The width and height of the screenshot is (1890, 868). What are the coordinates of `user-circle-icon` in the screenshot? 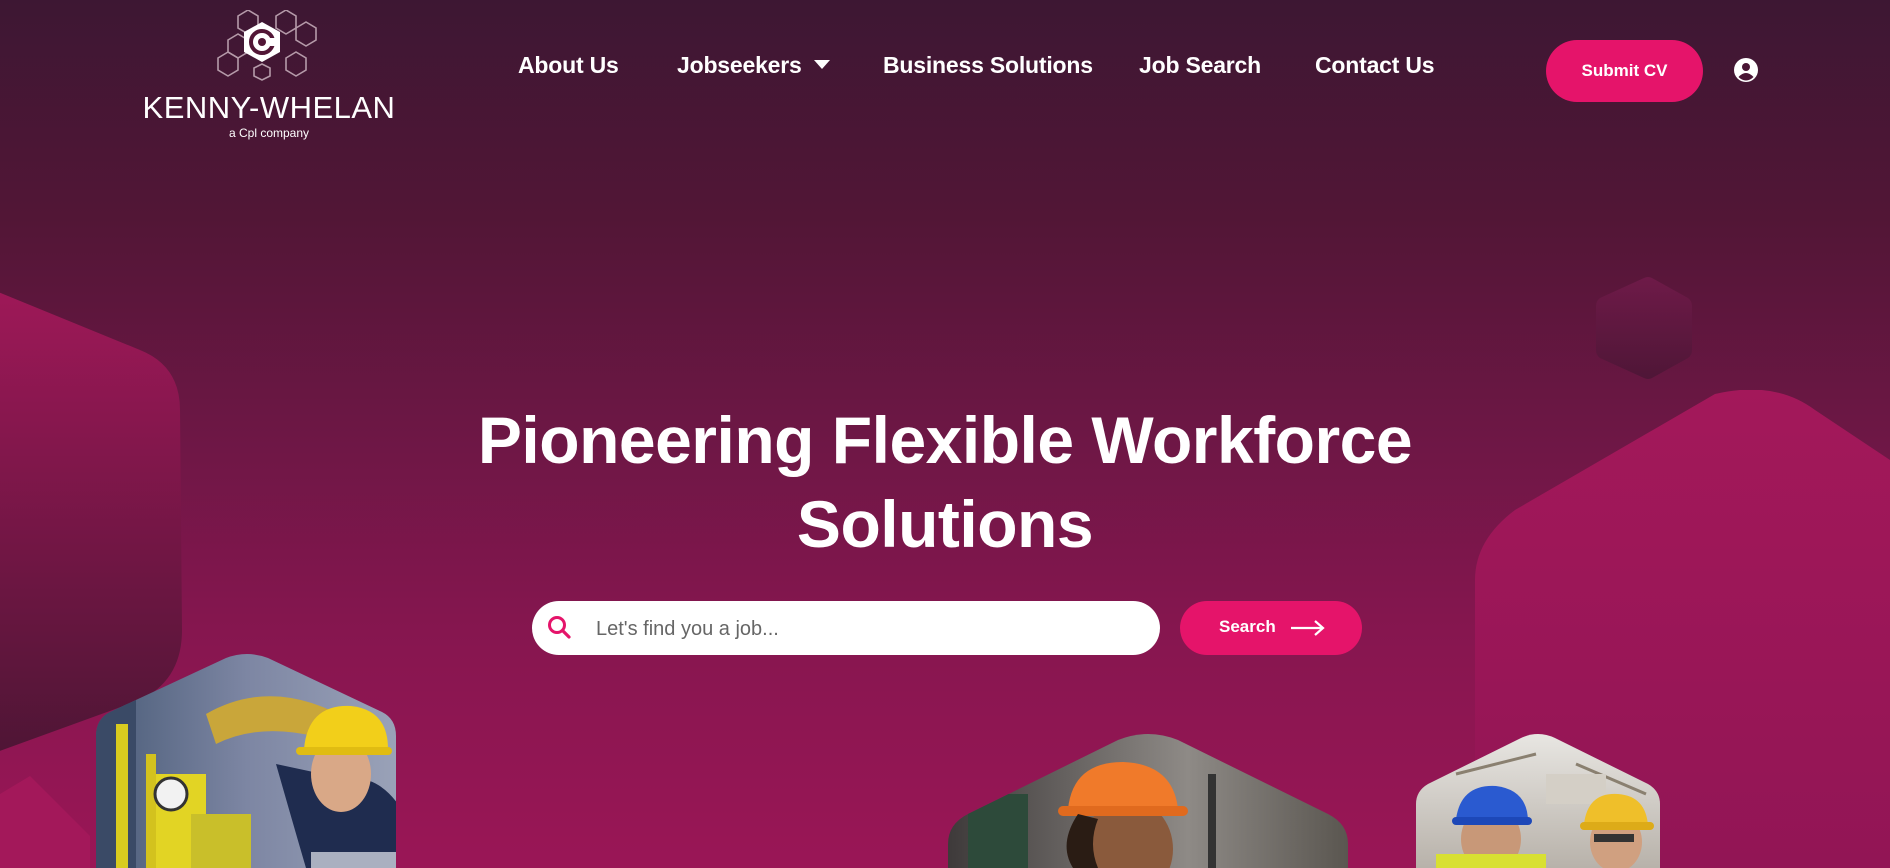 It's located at (1746, 70).